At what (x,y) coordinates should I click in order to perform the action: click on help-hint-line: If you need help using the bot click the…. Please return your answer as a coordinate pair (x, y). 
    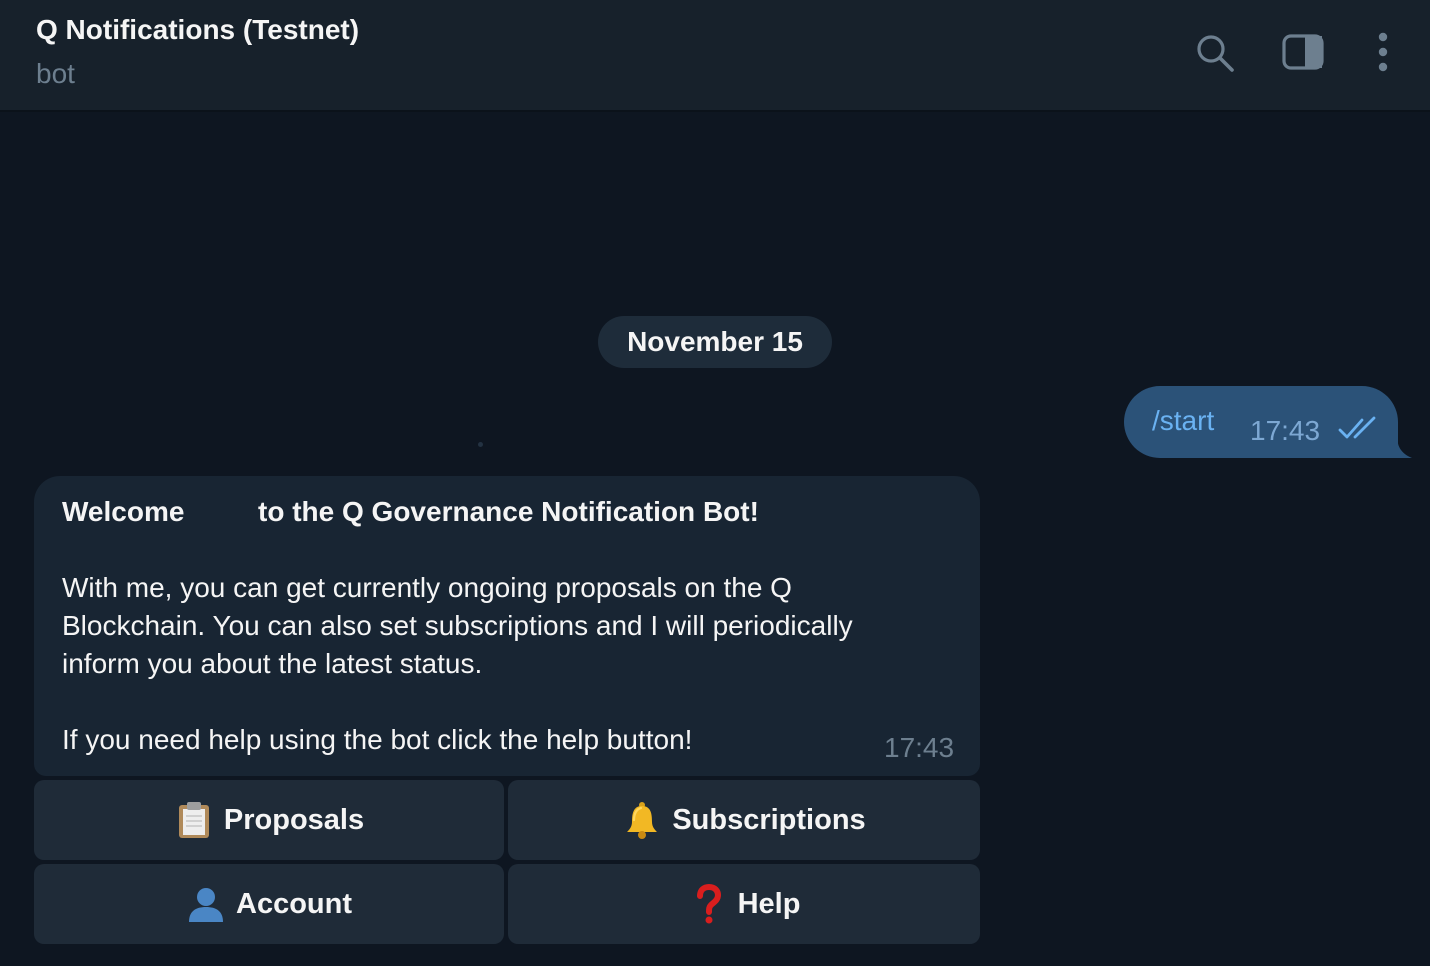
    Looking at the image, I should click on (377, 739).